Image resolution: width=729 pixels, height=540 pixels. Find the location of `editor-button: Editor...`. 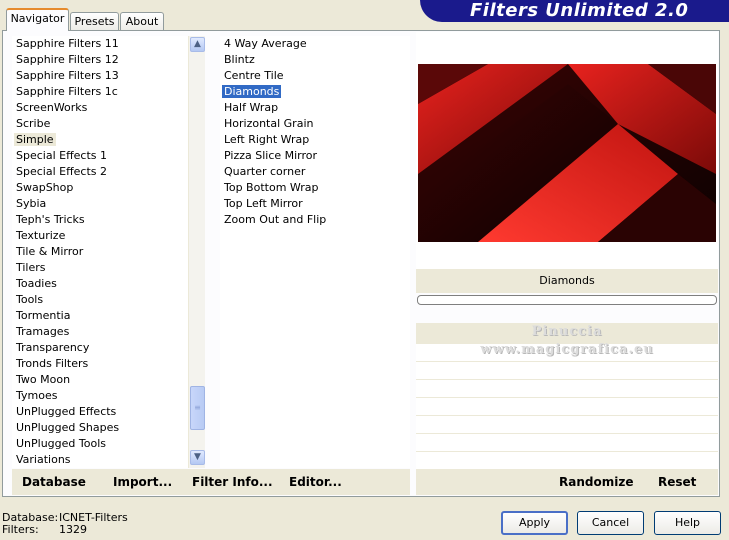

editor-button: Editor... is located at coordinates (315, 482).